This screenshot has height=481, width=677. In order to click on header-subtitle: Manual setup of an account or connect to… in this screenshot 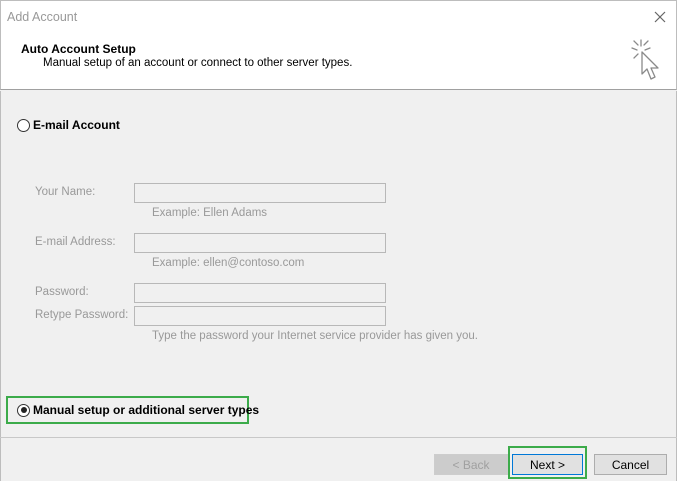, I will do `click(198, 63)`.